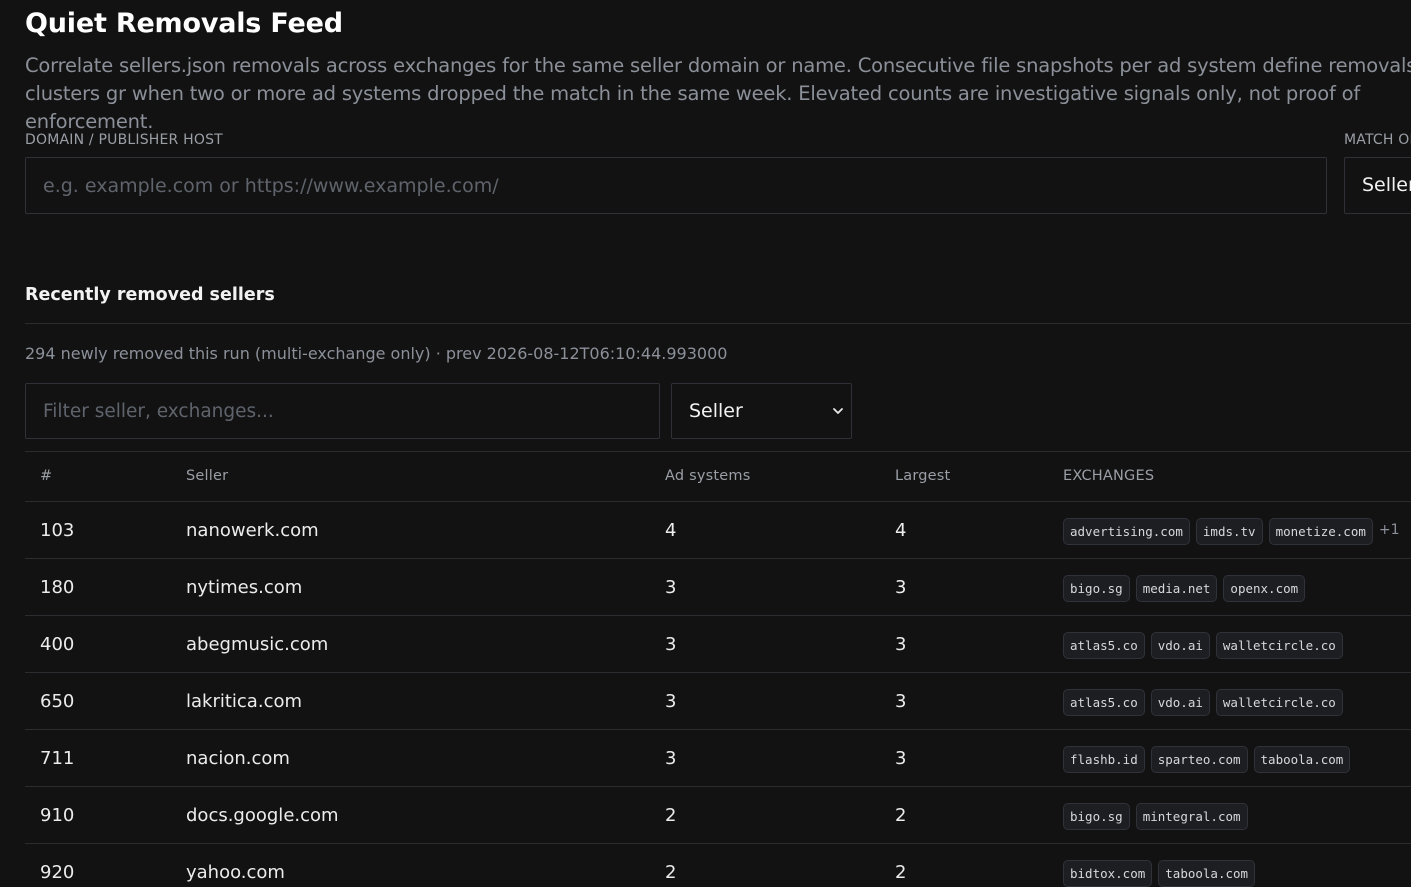  I want to click on match-field-label: MATCH OI, so click(1377, 140).